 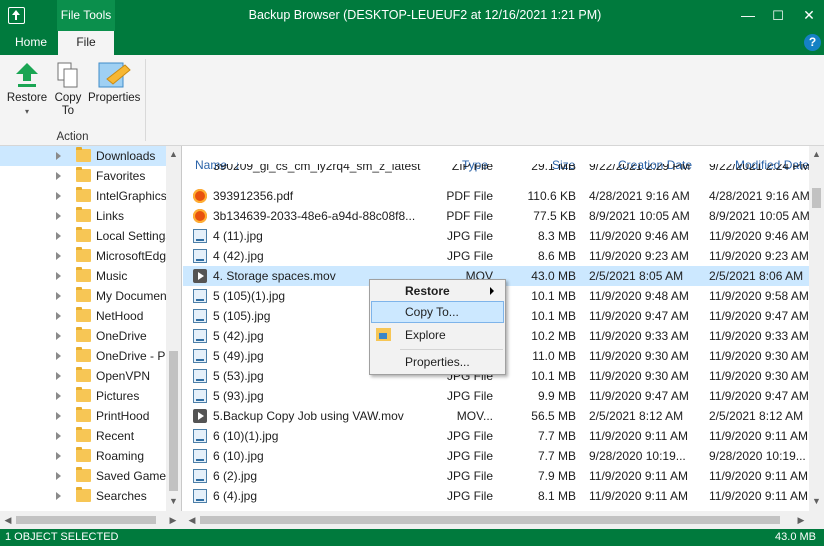 What do you see at coordinates (553, 416) in the screenshot?
I see `file-size: 56.5 MB` at bounding box center [553, 416].